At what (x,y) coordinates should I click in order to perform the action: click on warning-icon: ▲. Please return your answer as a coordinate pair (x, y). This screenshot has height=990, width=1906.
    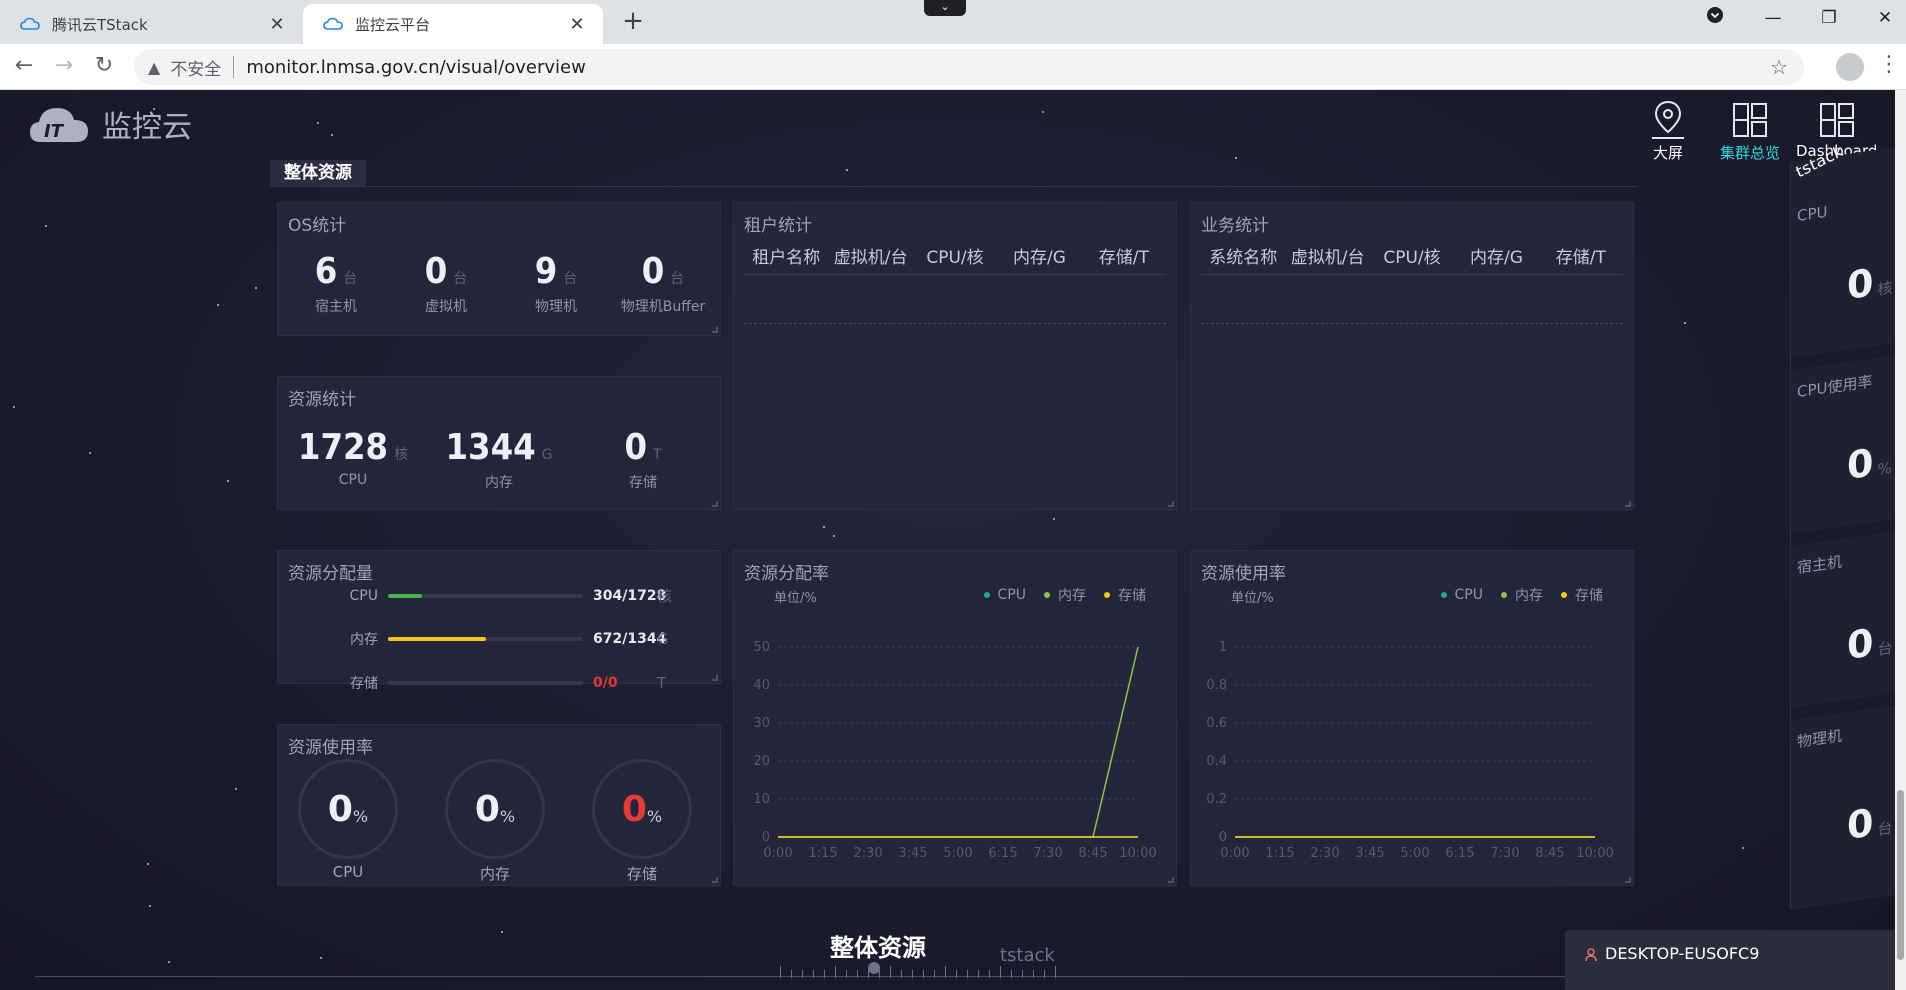
    Looking at the image, I should click on (154, 67).